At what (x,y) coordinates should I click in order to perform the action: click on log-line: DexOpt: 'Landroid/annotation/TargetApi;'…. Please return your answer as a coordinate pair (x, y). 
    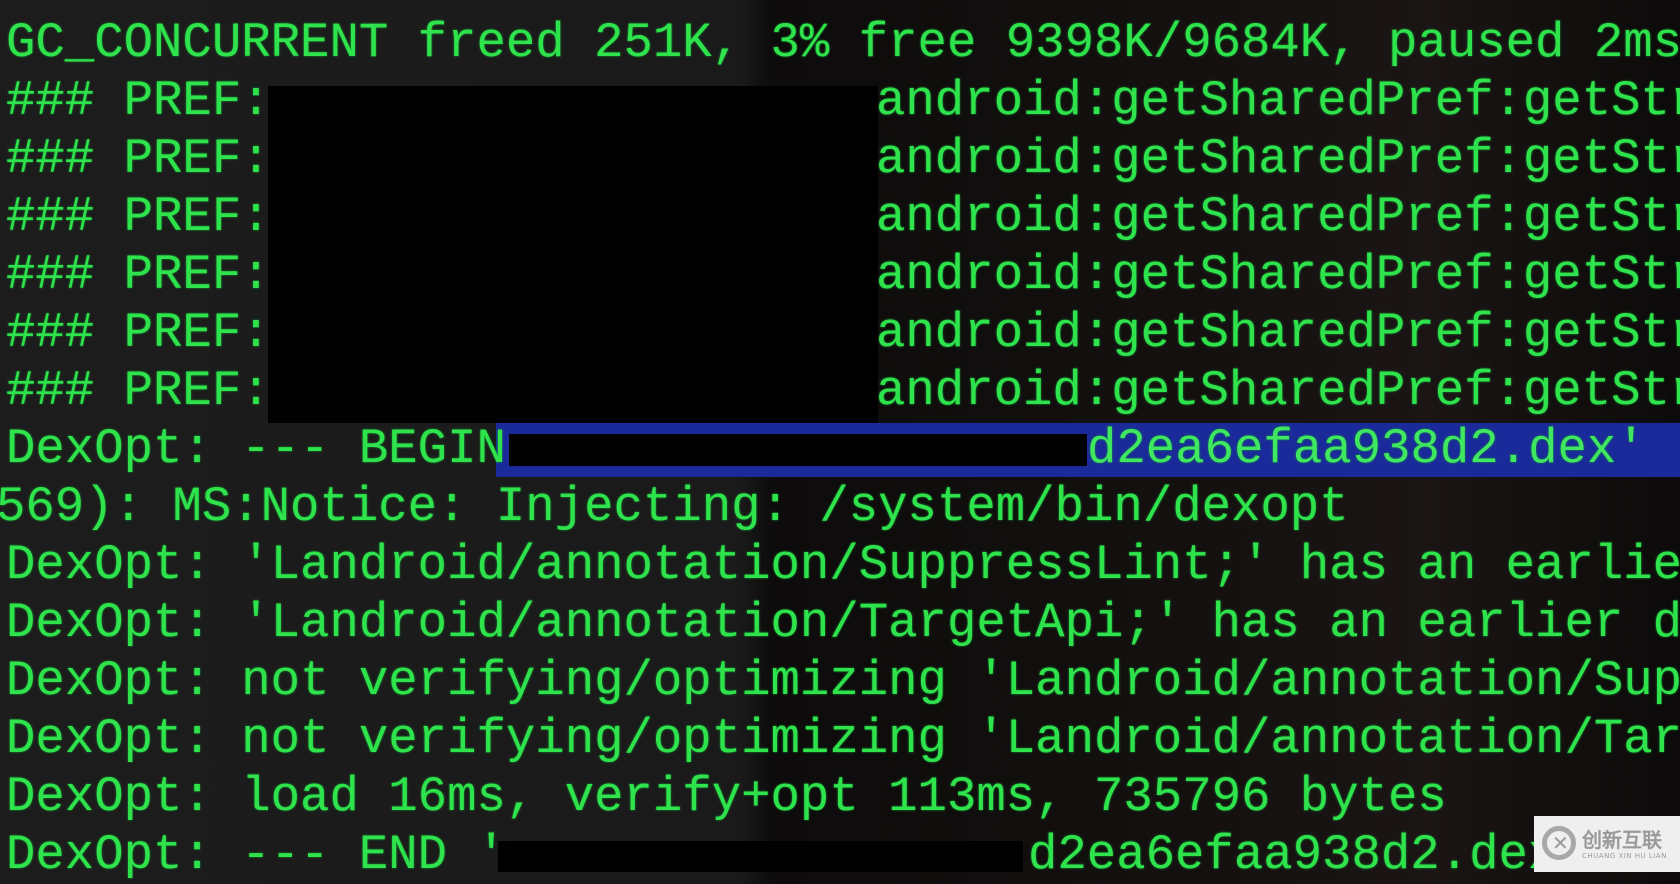
    Looking at the image, I should click on (843, 623).